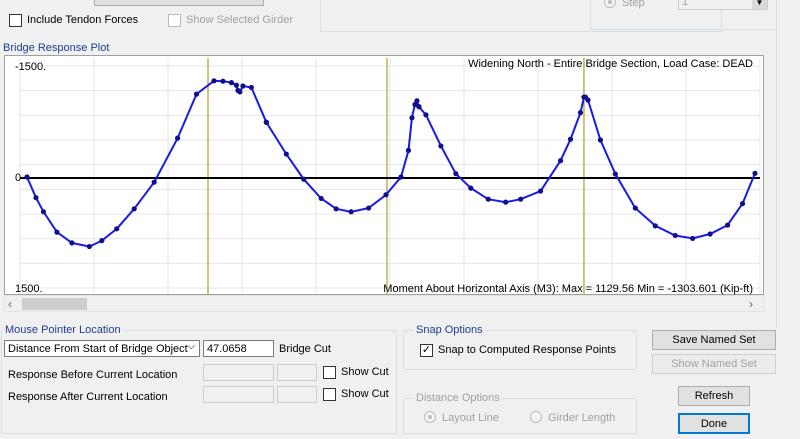 The width and height of the screenshot is (800, 439). Describe the element at coordinates (633, 4) in the screenshot. I see `step-label: Step` at that location.